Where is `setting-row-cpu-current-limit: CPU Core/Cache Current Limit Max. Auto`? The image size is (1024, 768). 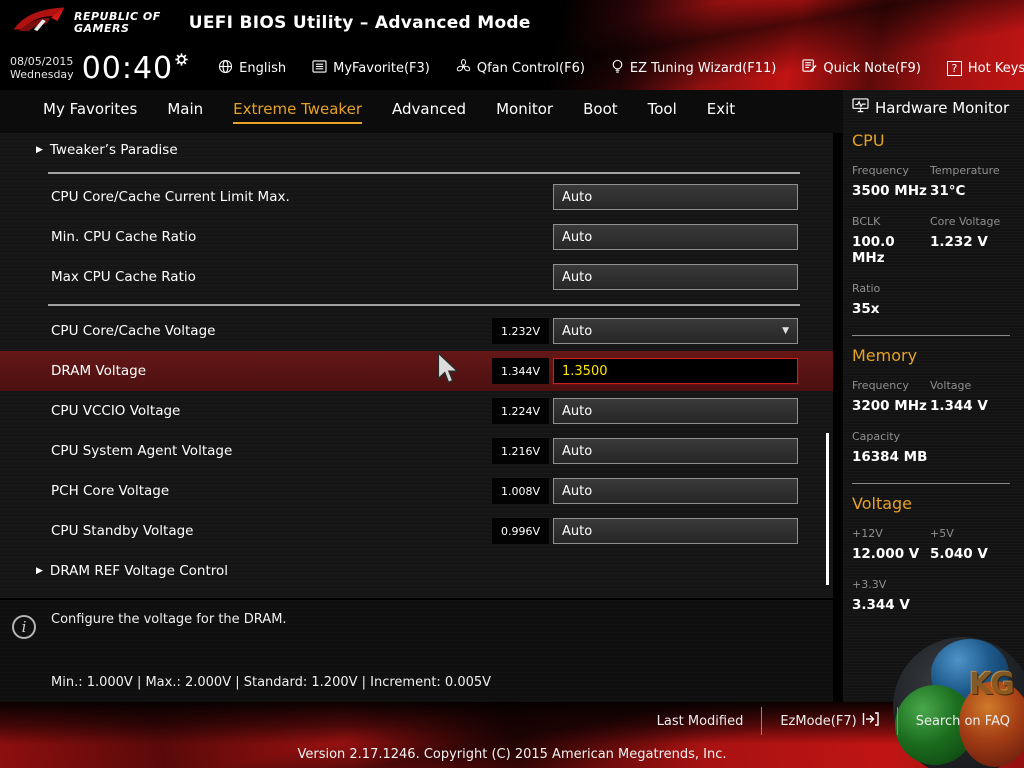 setting-row-cpu-current-limit: CPU Core/Cache Current Limit Max. Auto is located at coordinates (416, 197).